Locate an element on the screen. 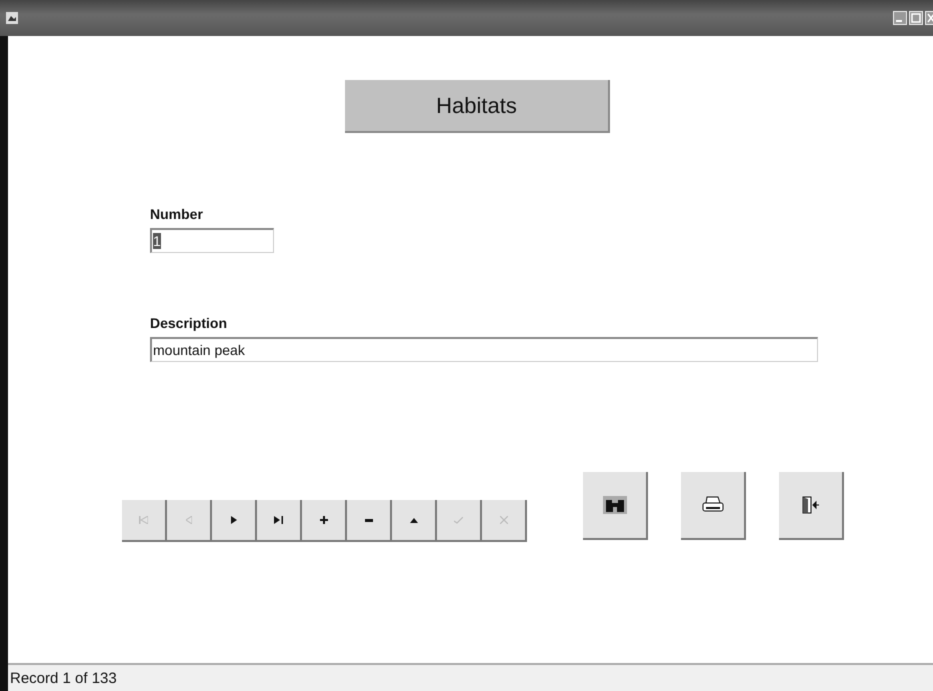  field-label: Description is located at coordinates (189, 323).